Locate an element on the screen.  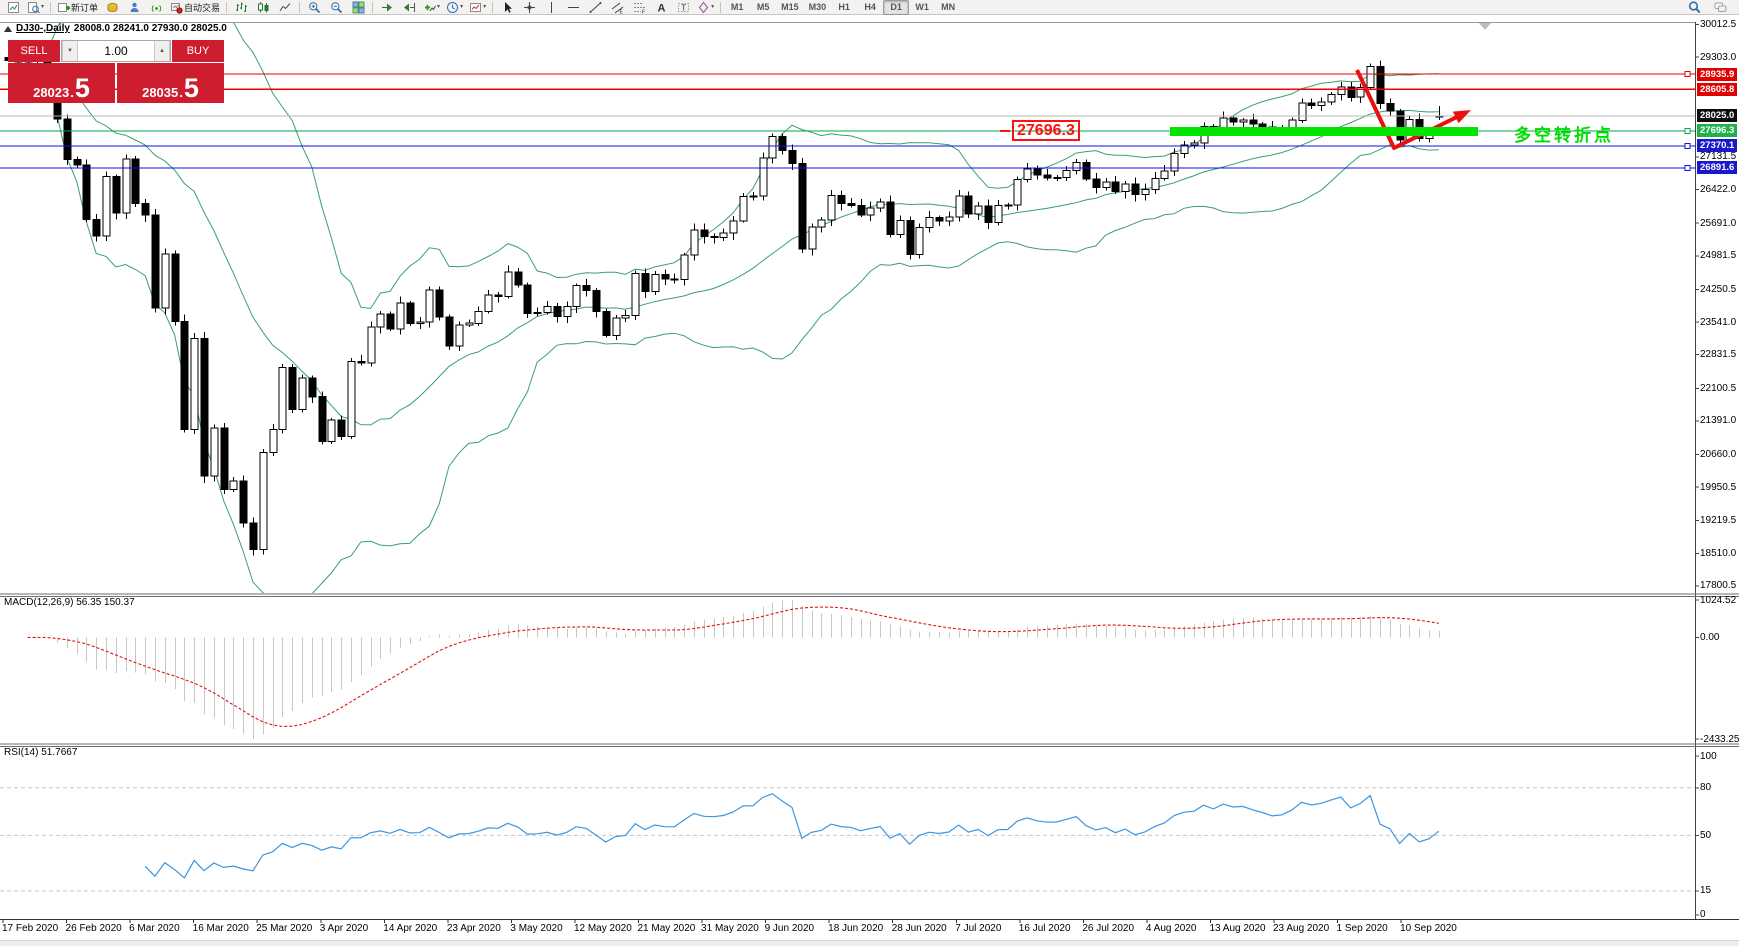
date-axis-label: 14 Apr 2020 is located at coordinates (410, 928).